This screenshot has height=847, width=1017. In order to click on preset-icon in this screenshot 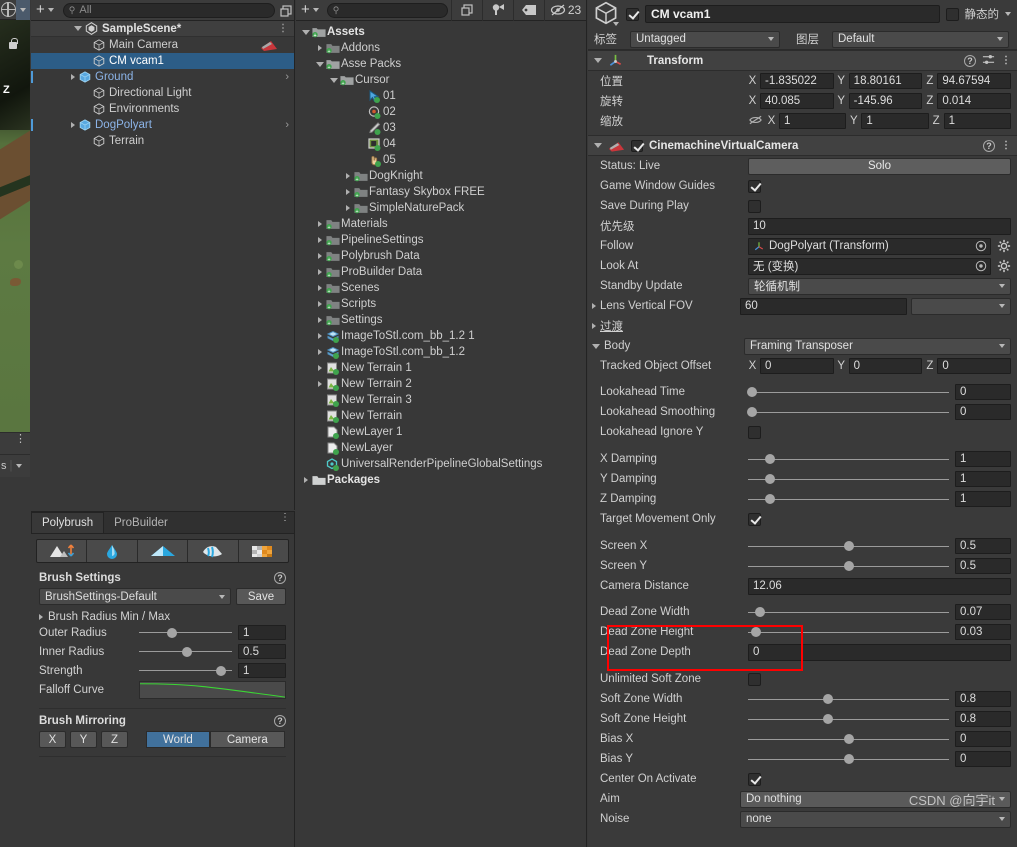, I will do `click(988, 61)`.